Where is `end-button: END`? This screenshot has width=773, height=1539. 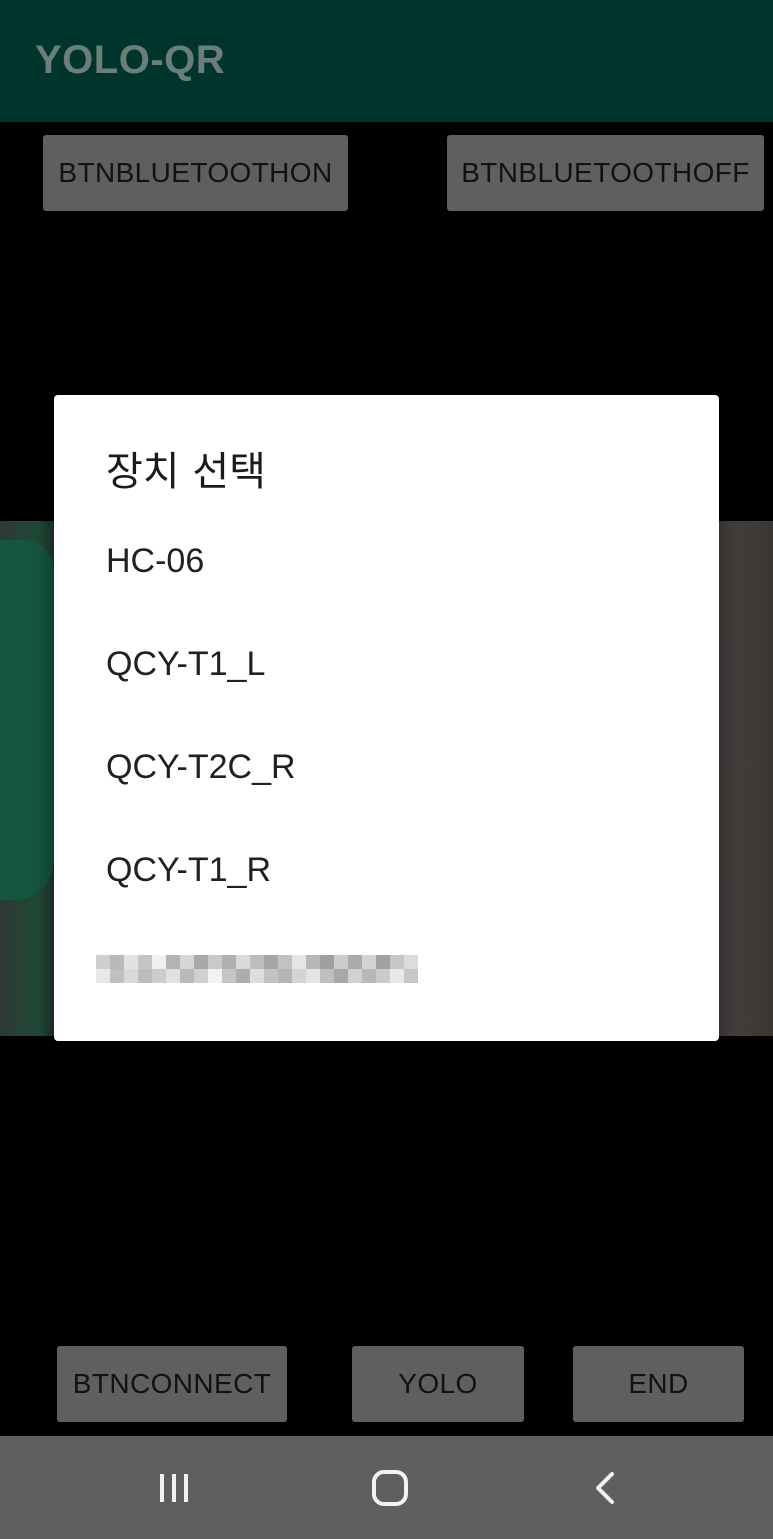 end-button: END is located at coordinates (658, 1384).